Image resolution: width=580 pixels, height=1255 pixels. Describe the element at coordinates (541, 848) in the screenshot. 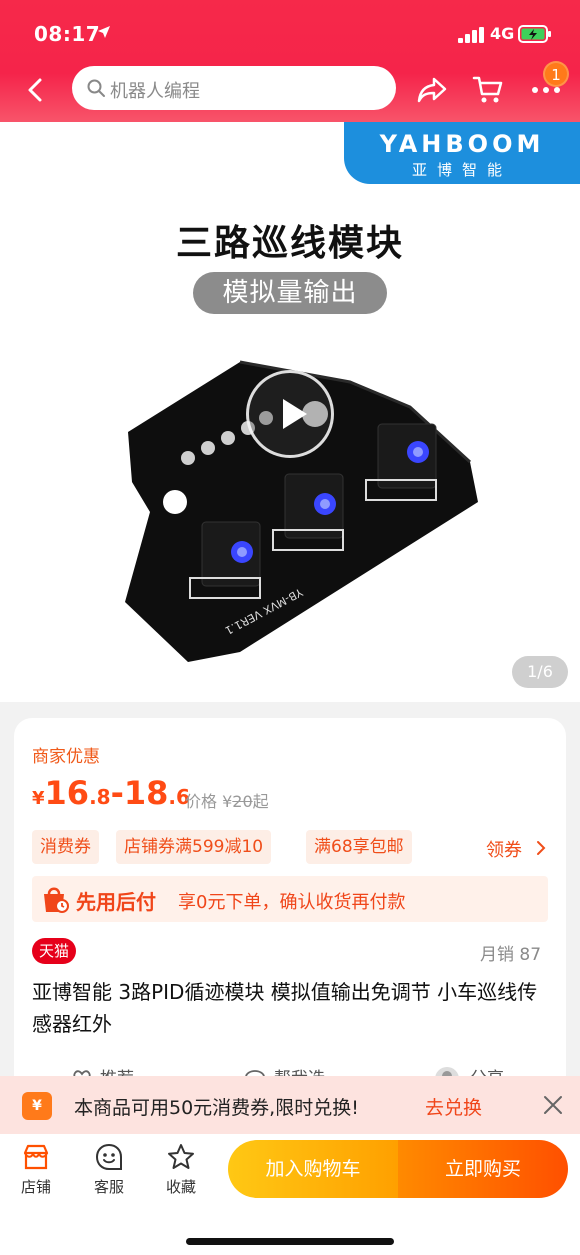

I see `chevron-right-icon` at that location.